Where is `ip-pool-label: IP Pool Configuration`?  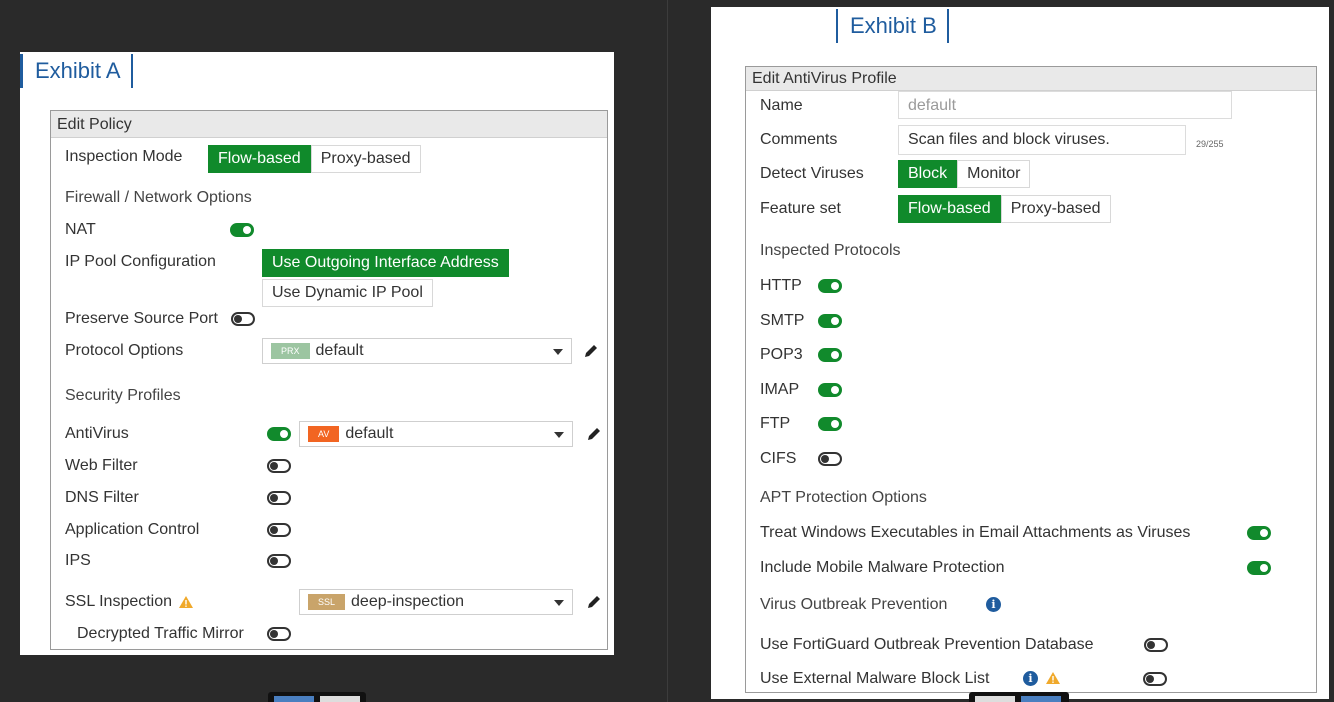 ip-pool-label: IP Pool Configuration is located at coordinates (140, 261).